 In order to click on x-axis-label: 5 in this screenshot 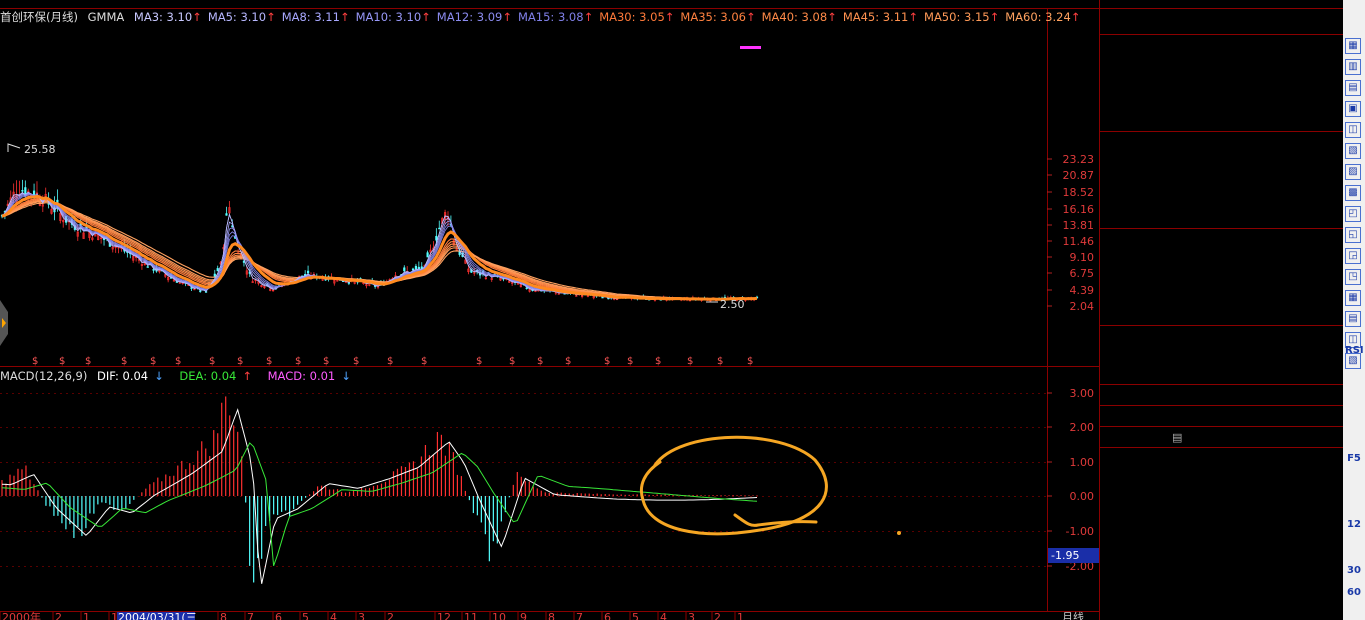, I will do `click(305, 615)`.